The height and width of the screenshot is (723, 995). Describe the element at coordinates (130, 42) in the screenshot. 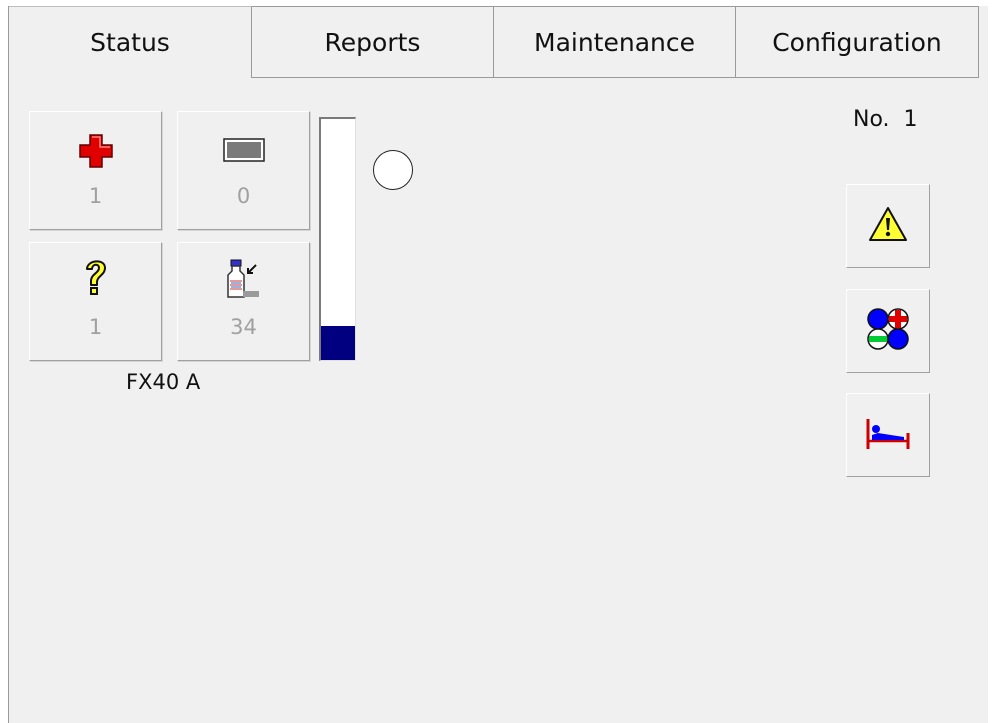

I see `tab-status: Status` at that location.